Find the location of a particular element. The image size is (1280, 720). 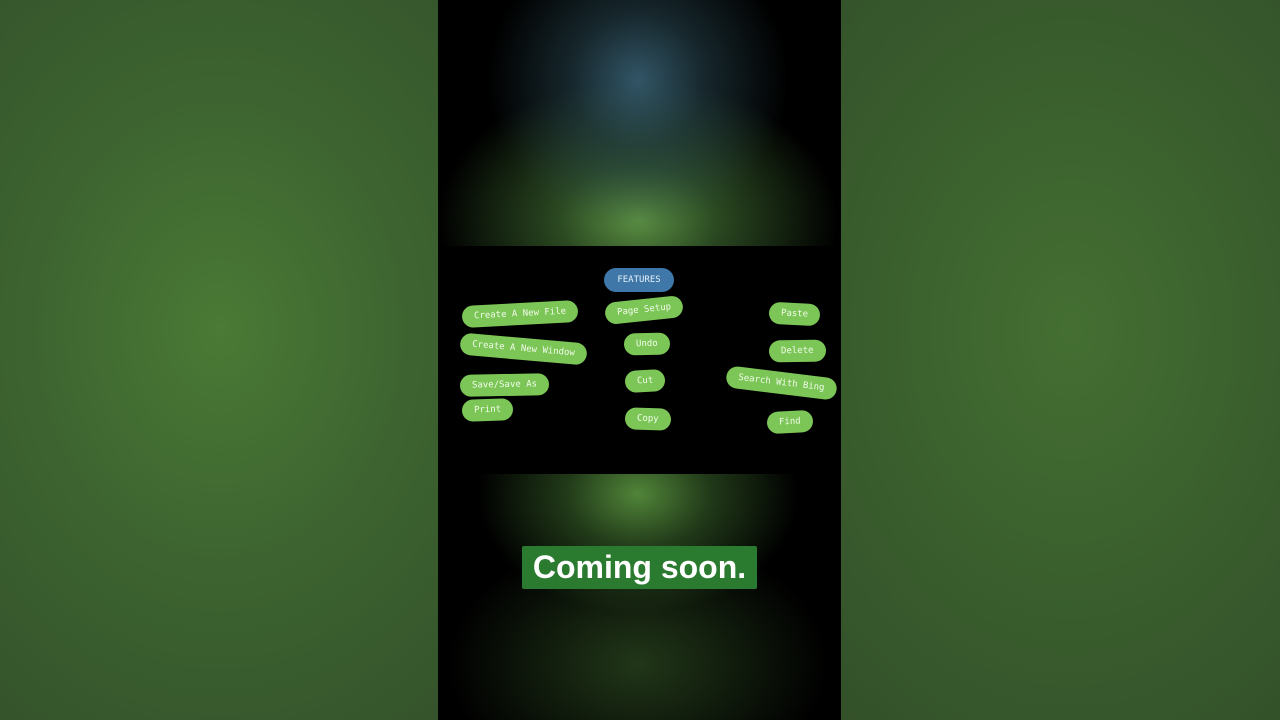

create-new-window-button: Create A New Window is located at coordinates (523, 349).